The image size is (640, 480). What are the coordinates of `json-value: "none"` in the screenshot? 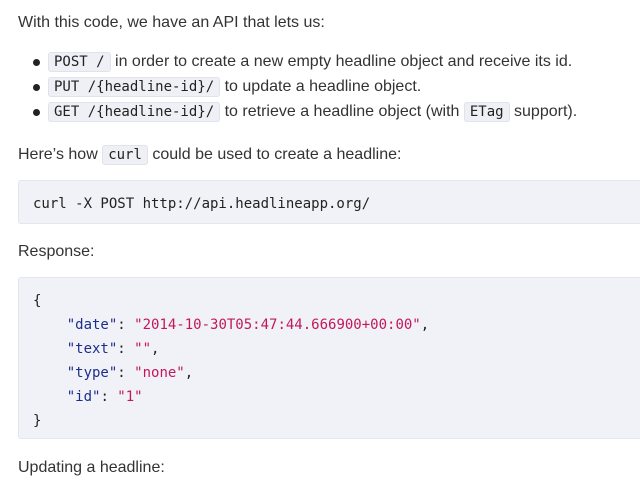 It's located at (159, 373).